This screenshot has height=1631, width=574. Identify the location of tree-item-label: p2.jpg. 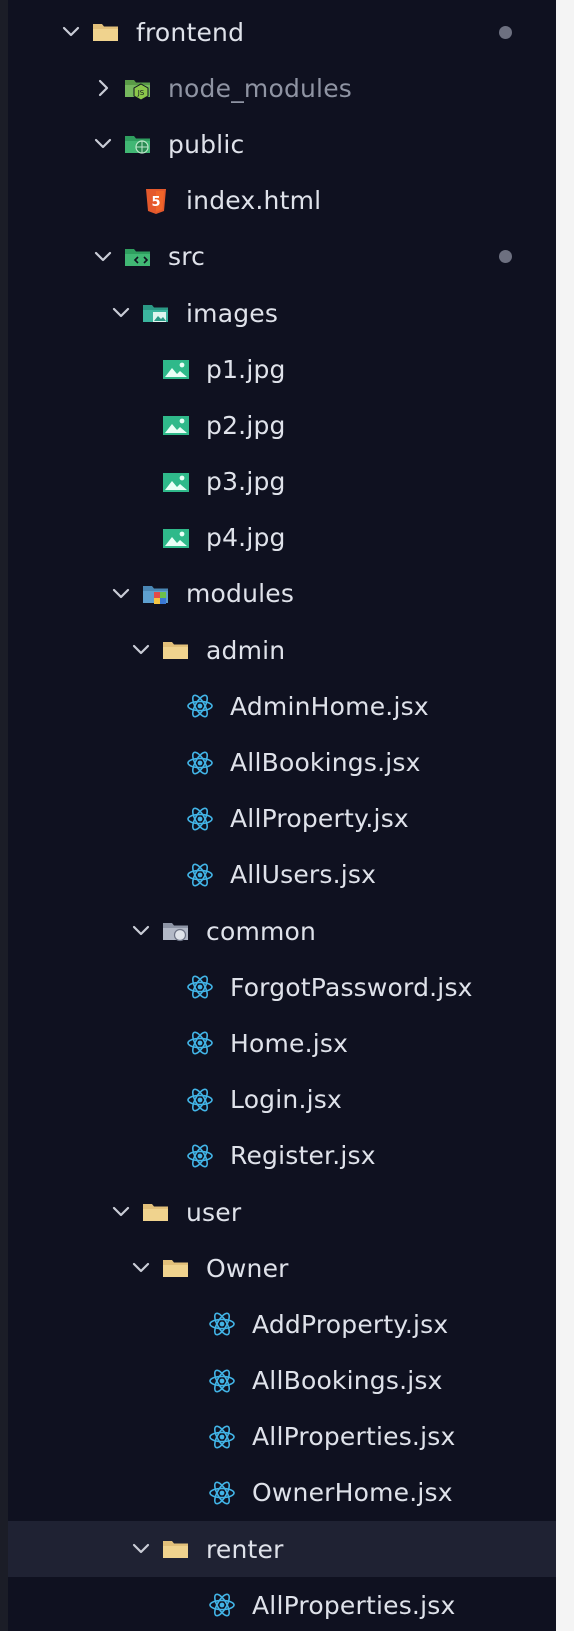
(246, 425).